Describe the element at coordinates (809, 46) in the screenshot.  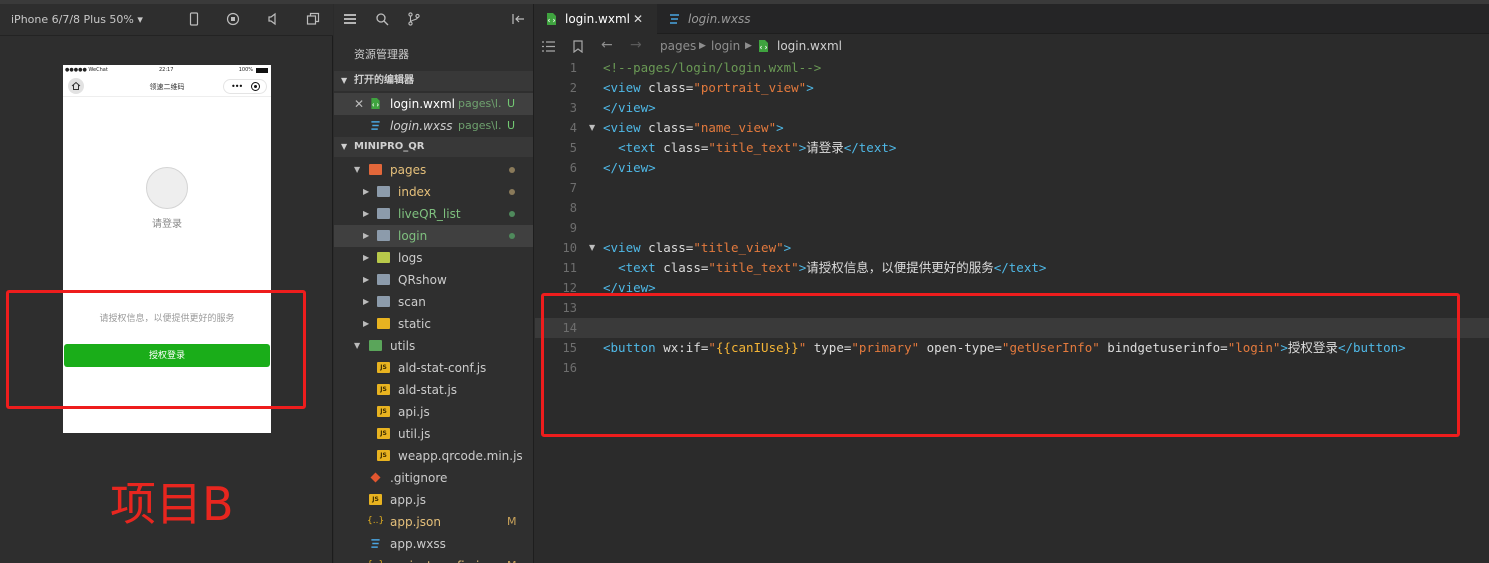
I see `breadcrumb-item: login.wxml` at that location.